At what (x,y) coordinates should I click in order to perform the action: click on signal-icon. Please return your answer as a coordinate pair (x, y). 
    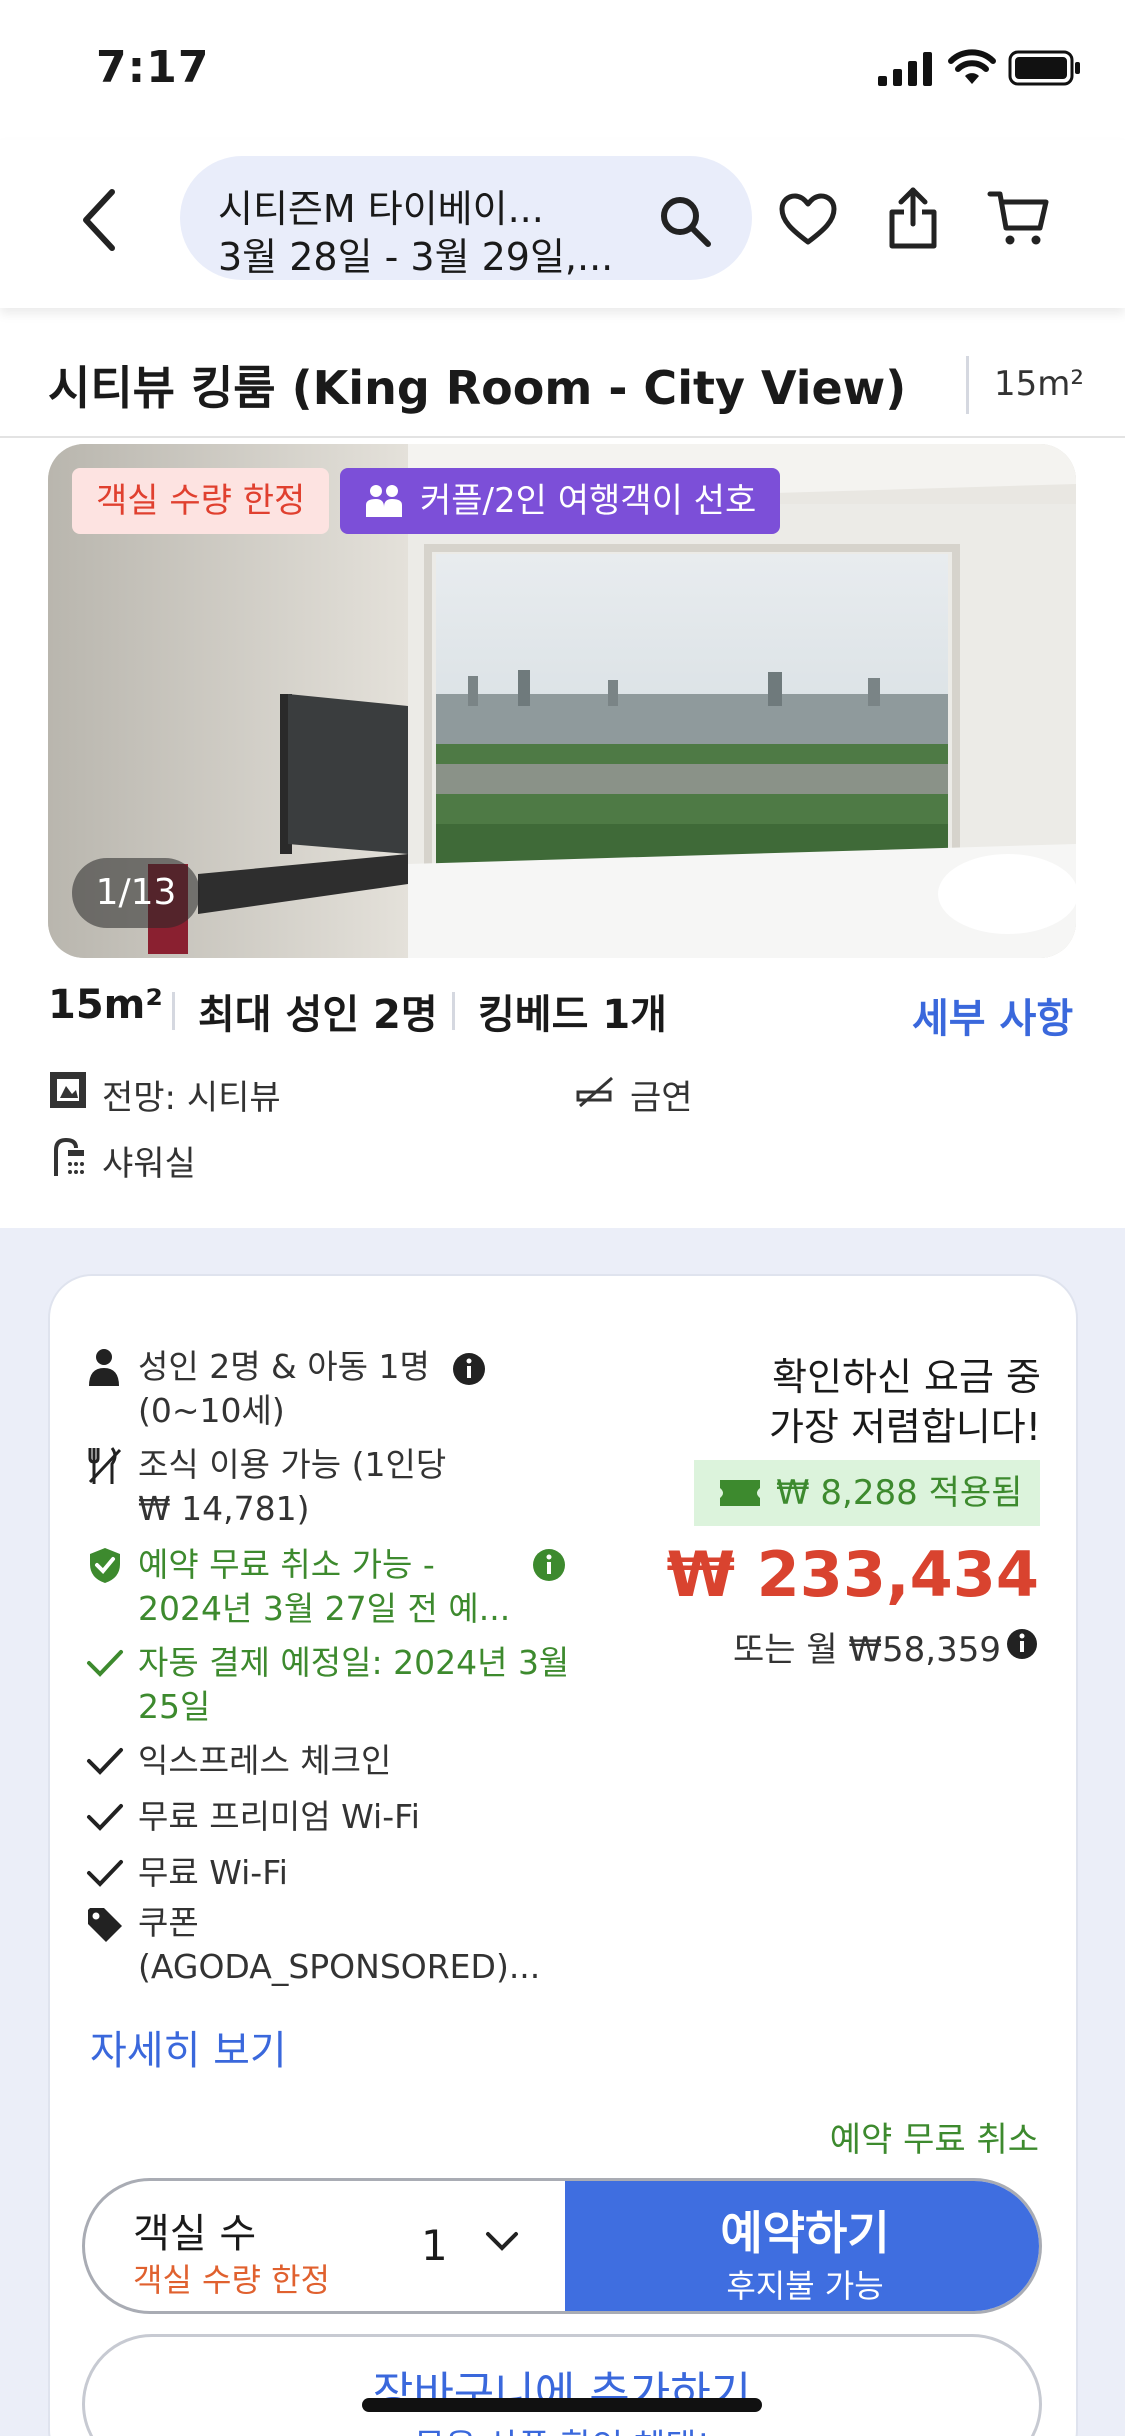
    Looking at the image, I should click on (905, 69).